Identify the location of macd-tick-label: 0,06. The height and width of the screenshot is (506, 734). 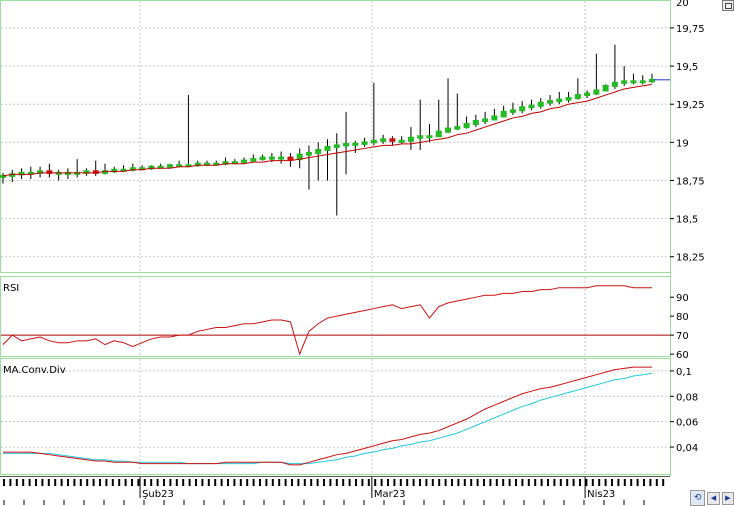
(687, 423).